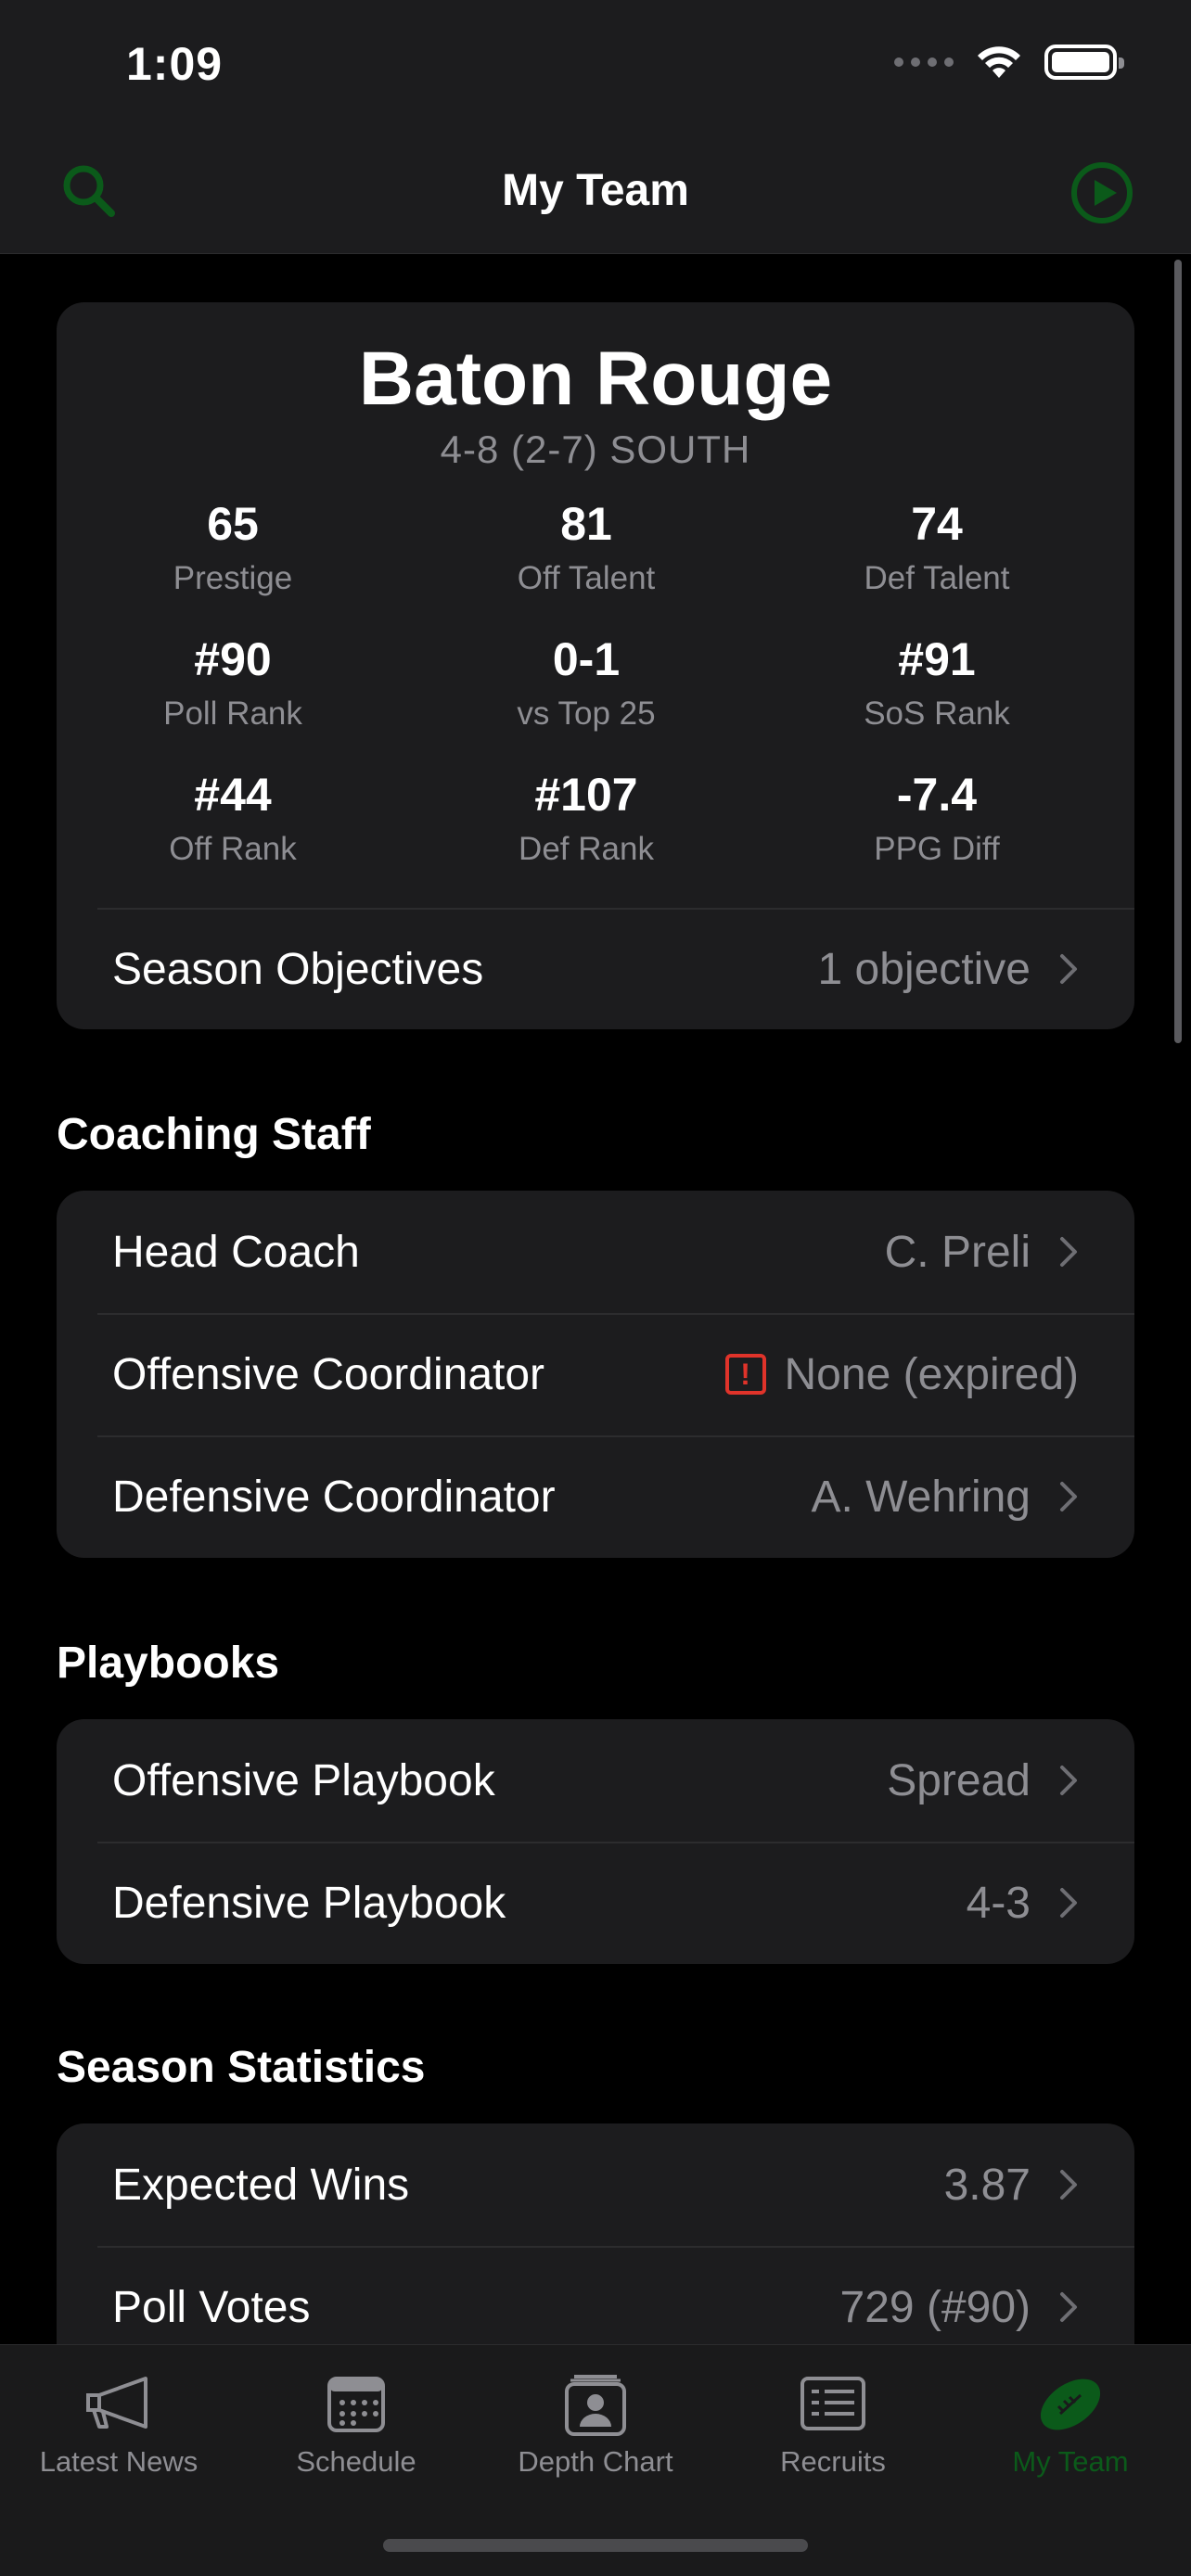  I want to click on stat-value: 74, so click(937, 524).